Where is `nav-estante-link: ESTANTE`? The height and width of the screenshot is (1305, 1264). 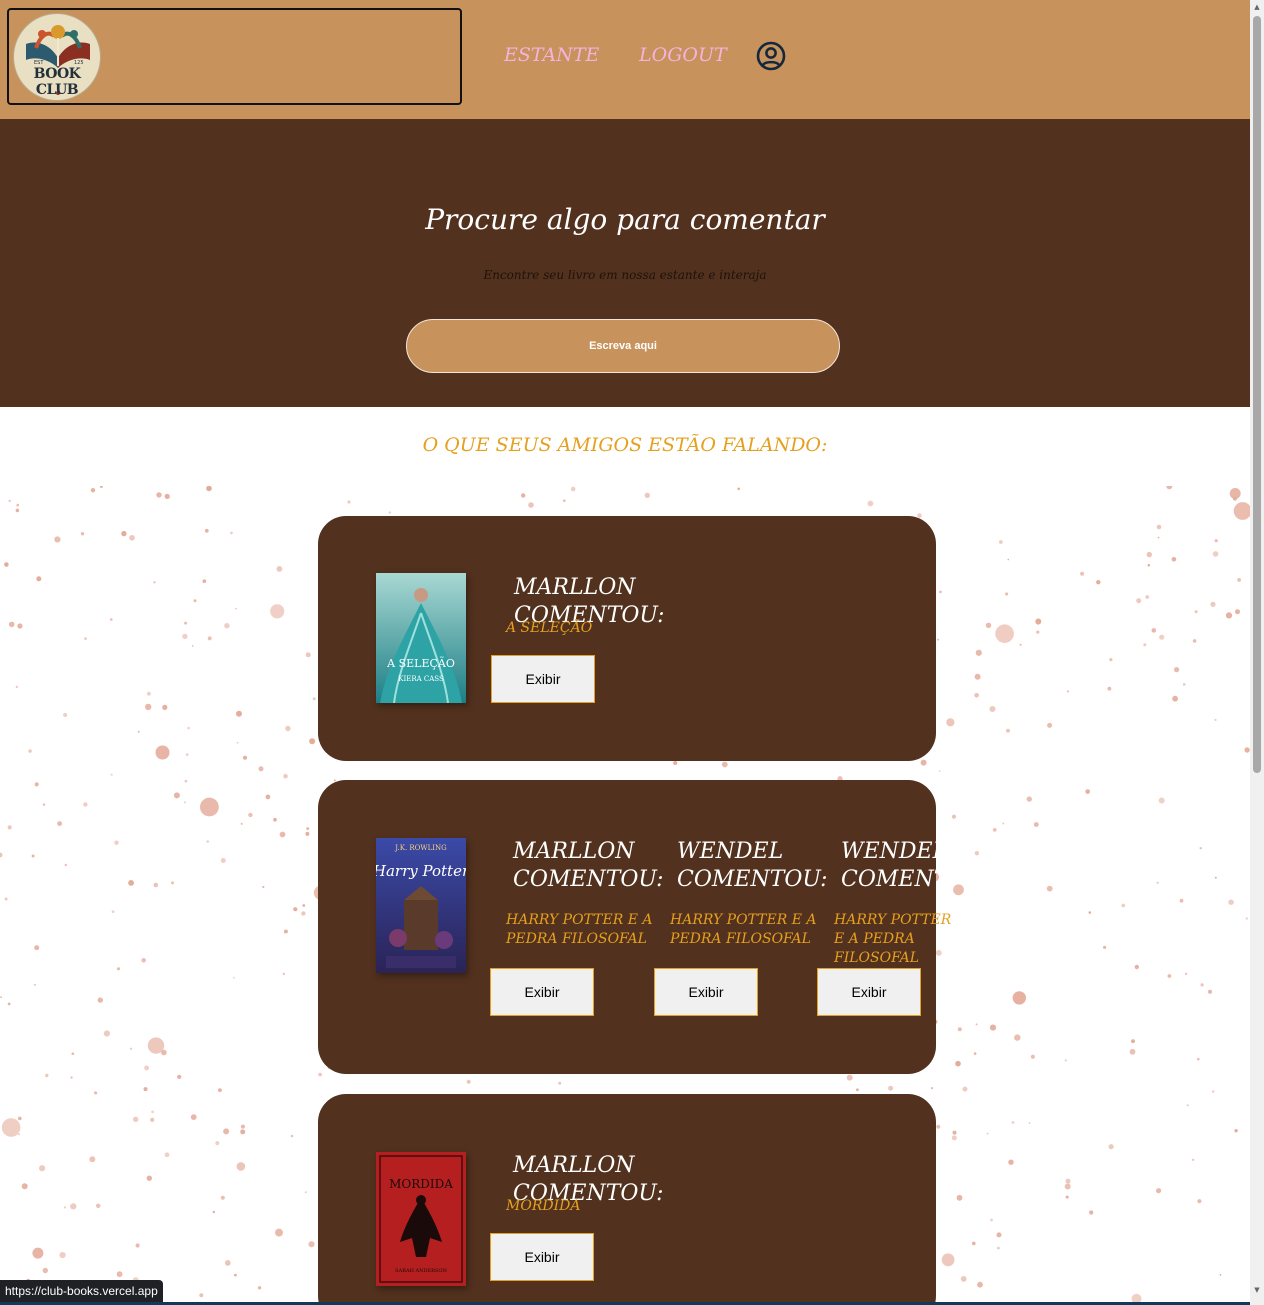 nav-estante-link: ESTANTE is located at coordinates (551, 55).